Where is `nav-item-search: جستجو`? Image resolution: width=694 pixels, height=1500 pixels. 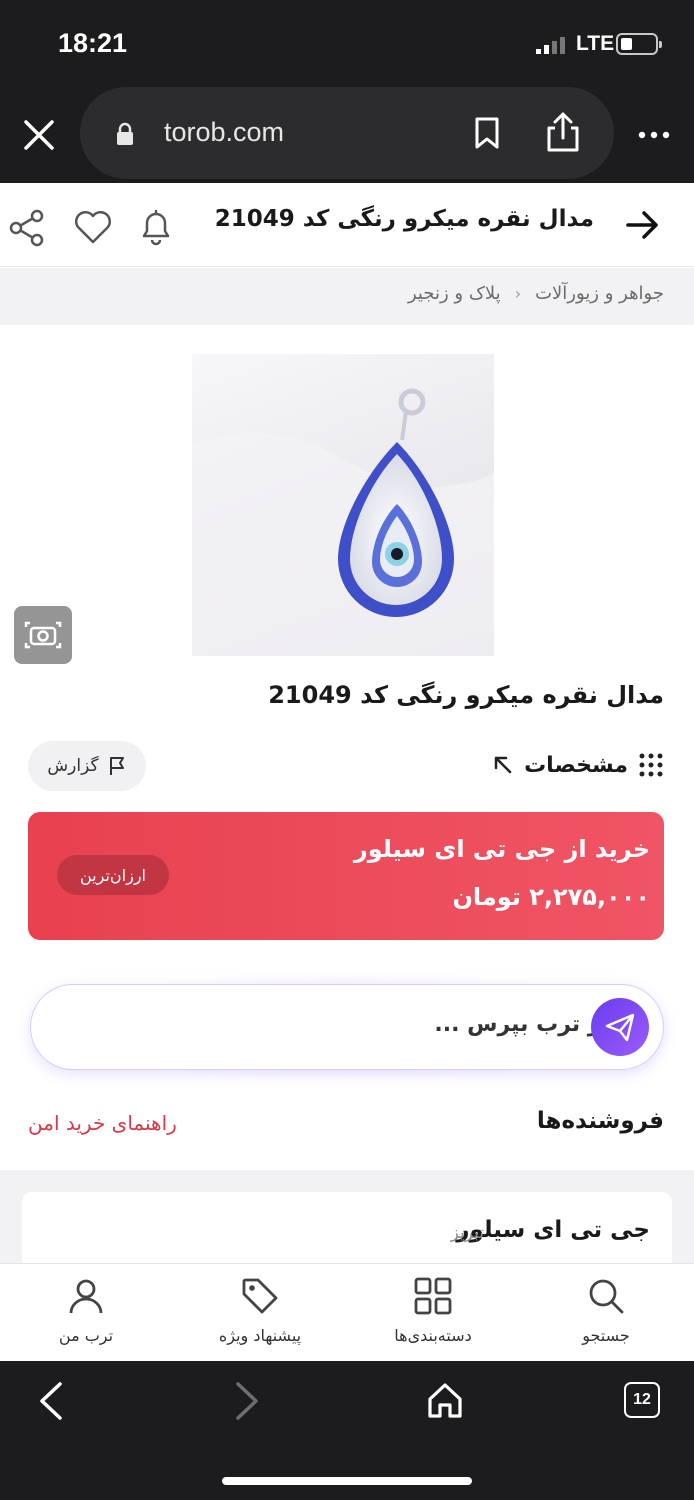 nav-item-search: جستجو is located at coordinates (606, 1310).